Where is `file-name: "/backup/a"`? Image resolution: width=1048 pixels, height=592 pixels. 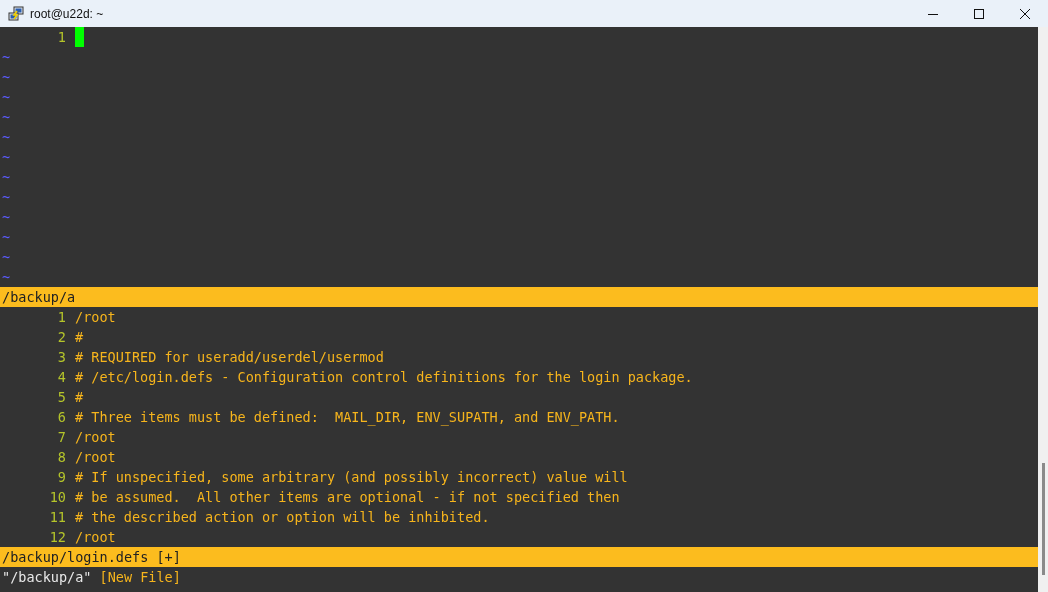
file-name: "/backup/a" is located at coordinates (47, 577).